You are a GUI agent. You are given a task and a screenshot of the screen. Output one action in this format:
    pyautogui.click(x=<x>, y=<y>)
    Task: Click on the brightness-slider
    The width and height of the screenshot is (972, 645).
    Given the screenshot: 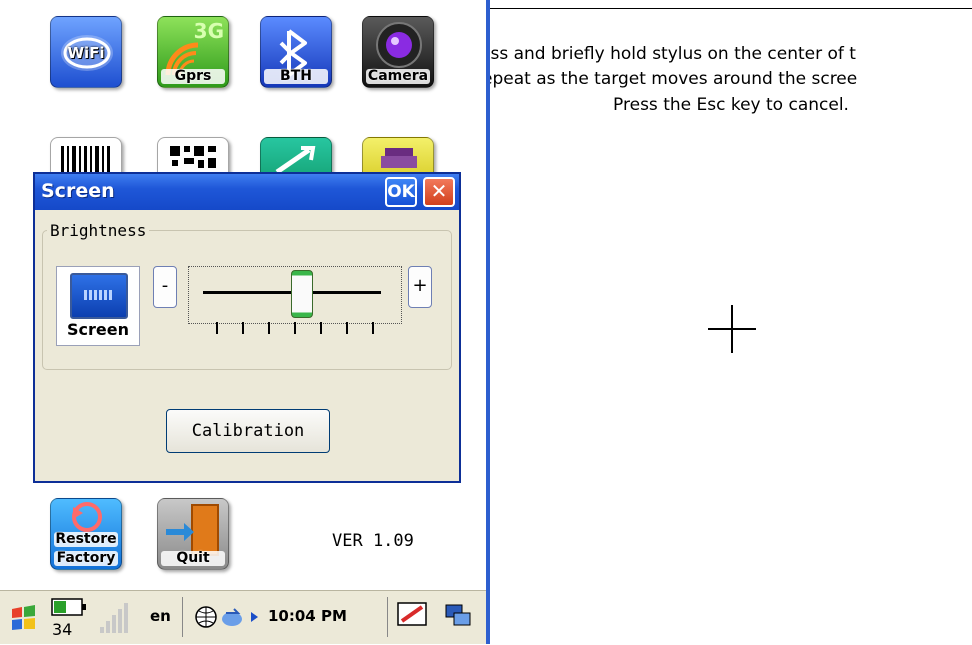 What is the action you would take?
    pyautogui.click(x=295, y=295)
    